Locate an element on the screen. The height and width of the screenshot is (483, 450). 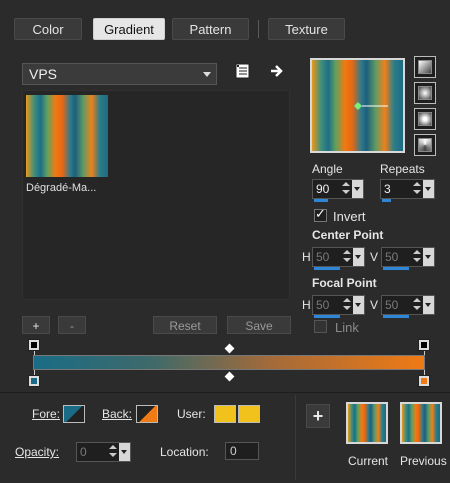
back-color-swatch is located at coordinates (147, 414).